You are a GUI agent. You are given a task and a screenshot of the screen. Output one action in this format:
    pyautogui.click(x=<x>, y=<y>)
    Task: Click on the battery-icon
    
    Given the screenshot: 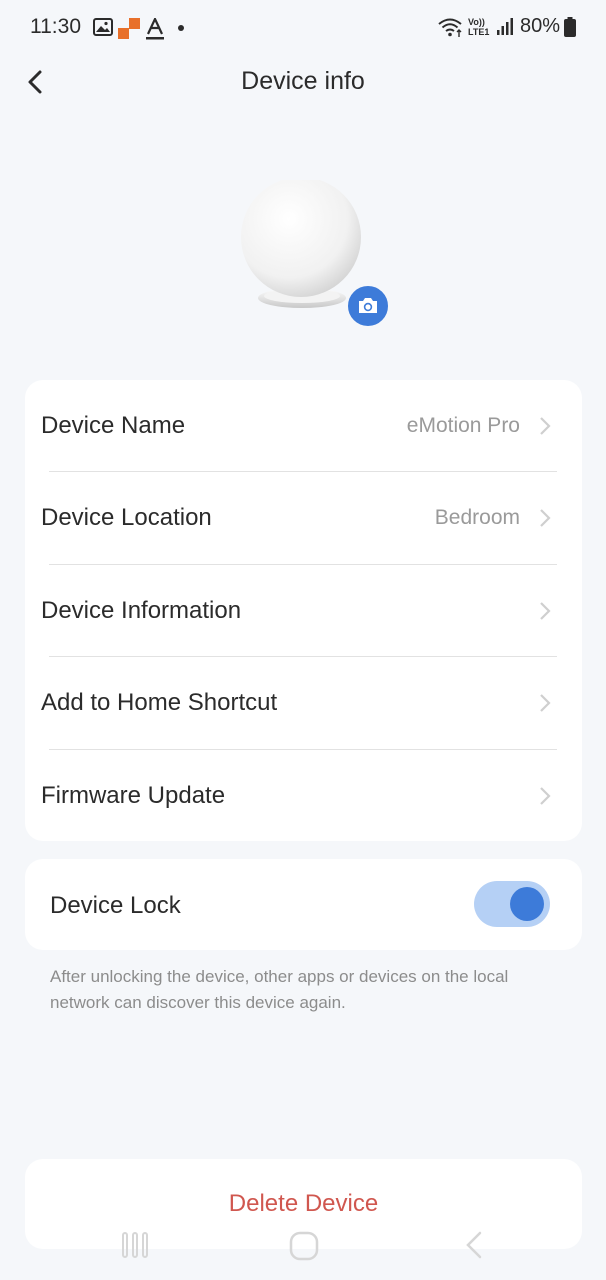 What is the action you would take?
    pyautogui.click(x=570, y=27)
    